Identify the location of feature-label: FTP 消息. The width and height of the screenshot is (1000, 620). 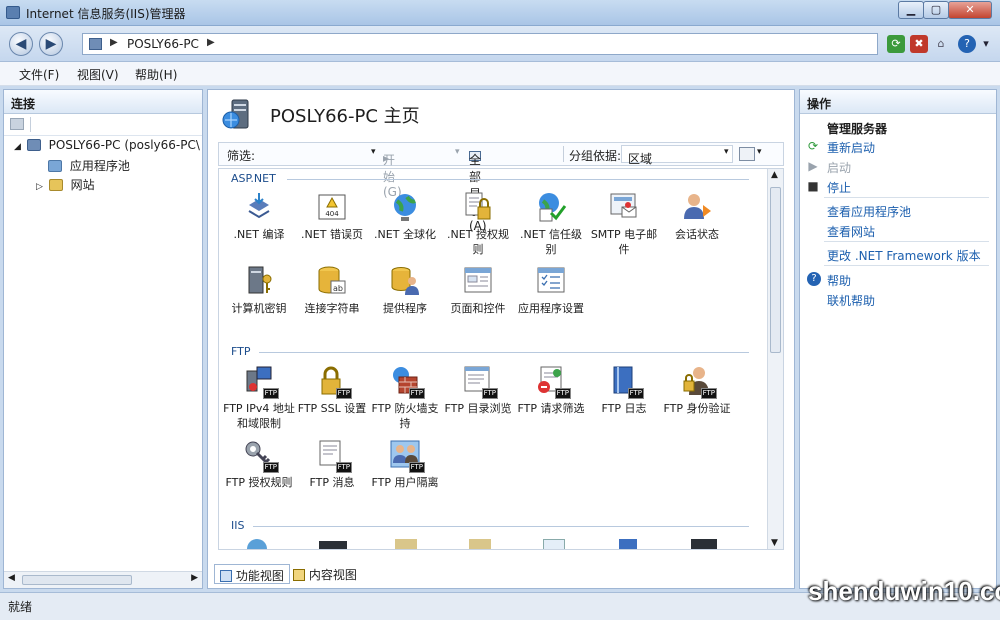
(332, 482).